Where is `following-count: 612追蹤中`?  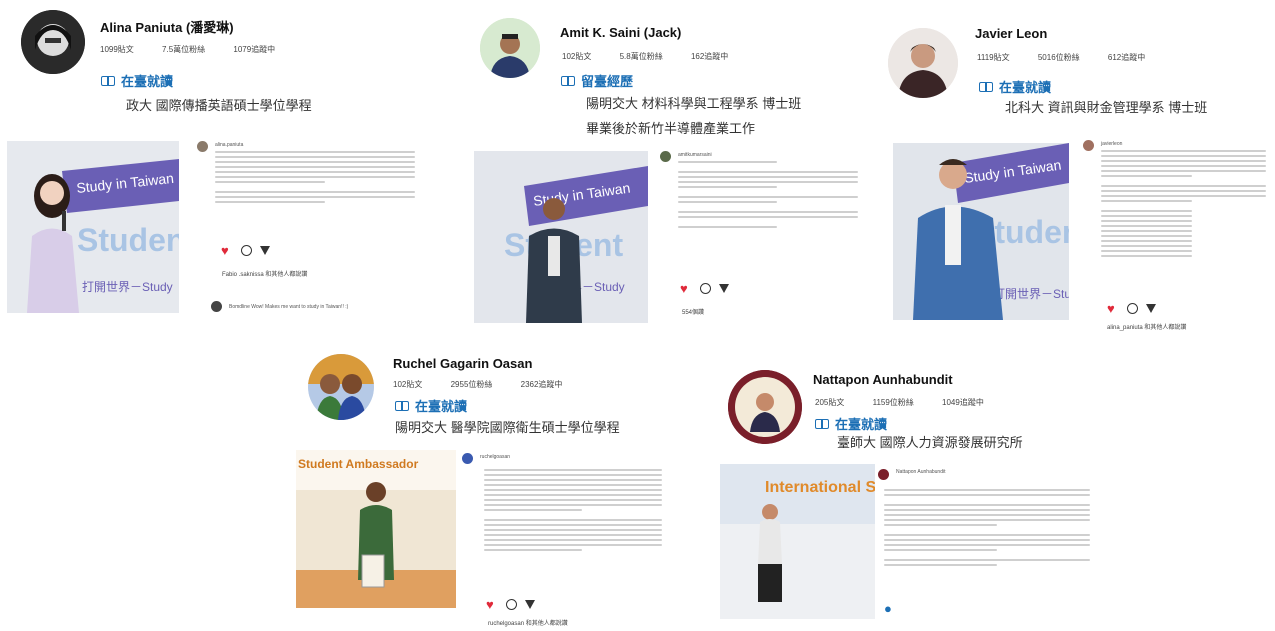
following-count: 612追蹤中 is located at coordinates (1126, 57).